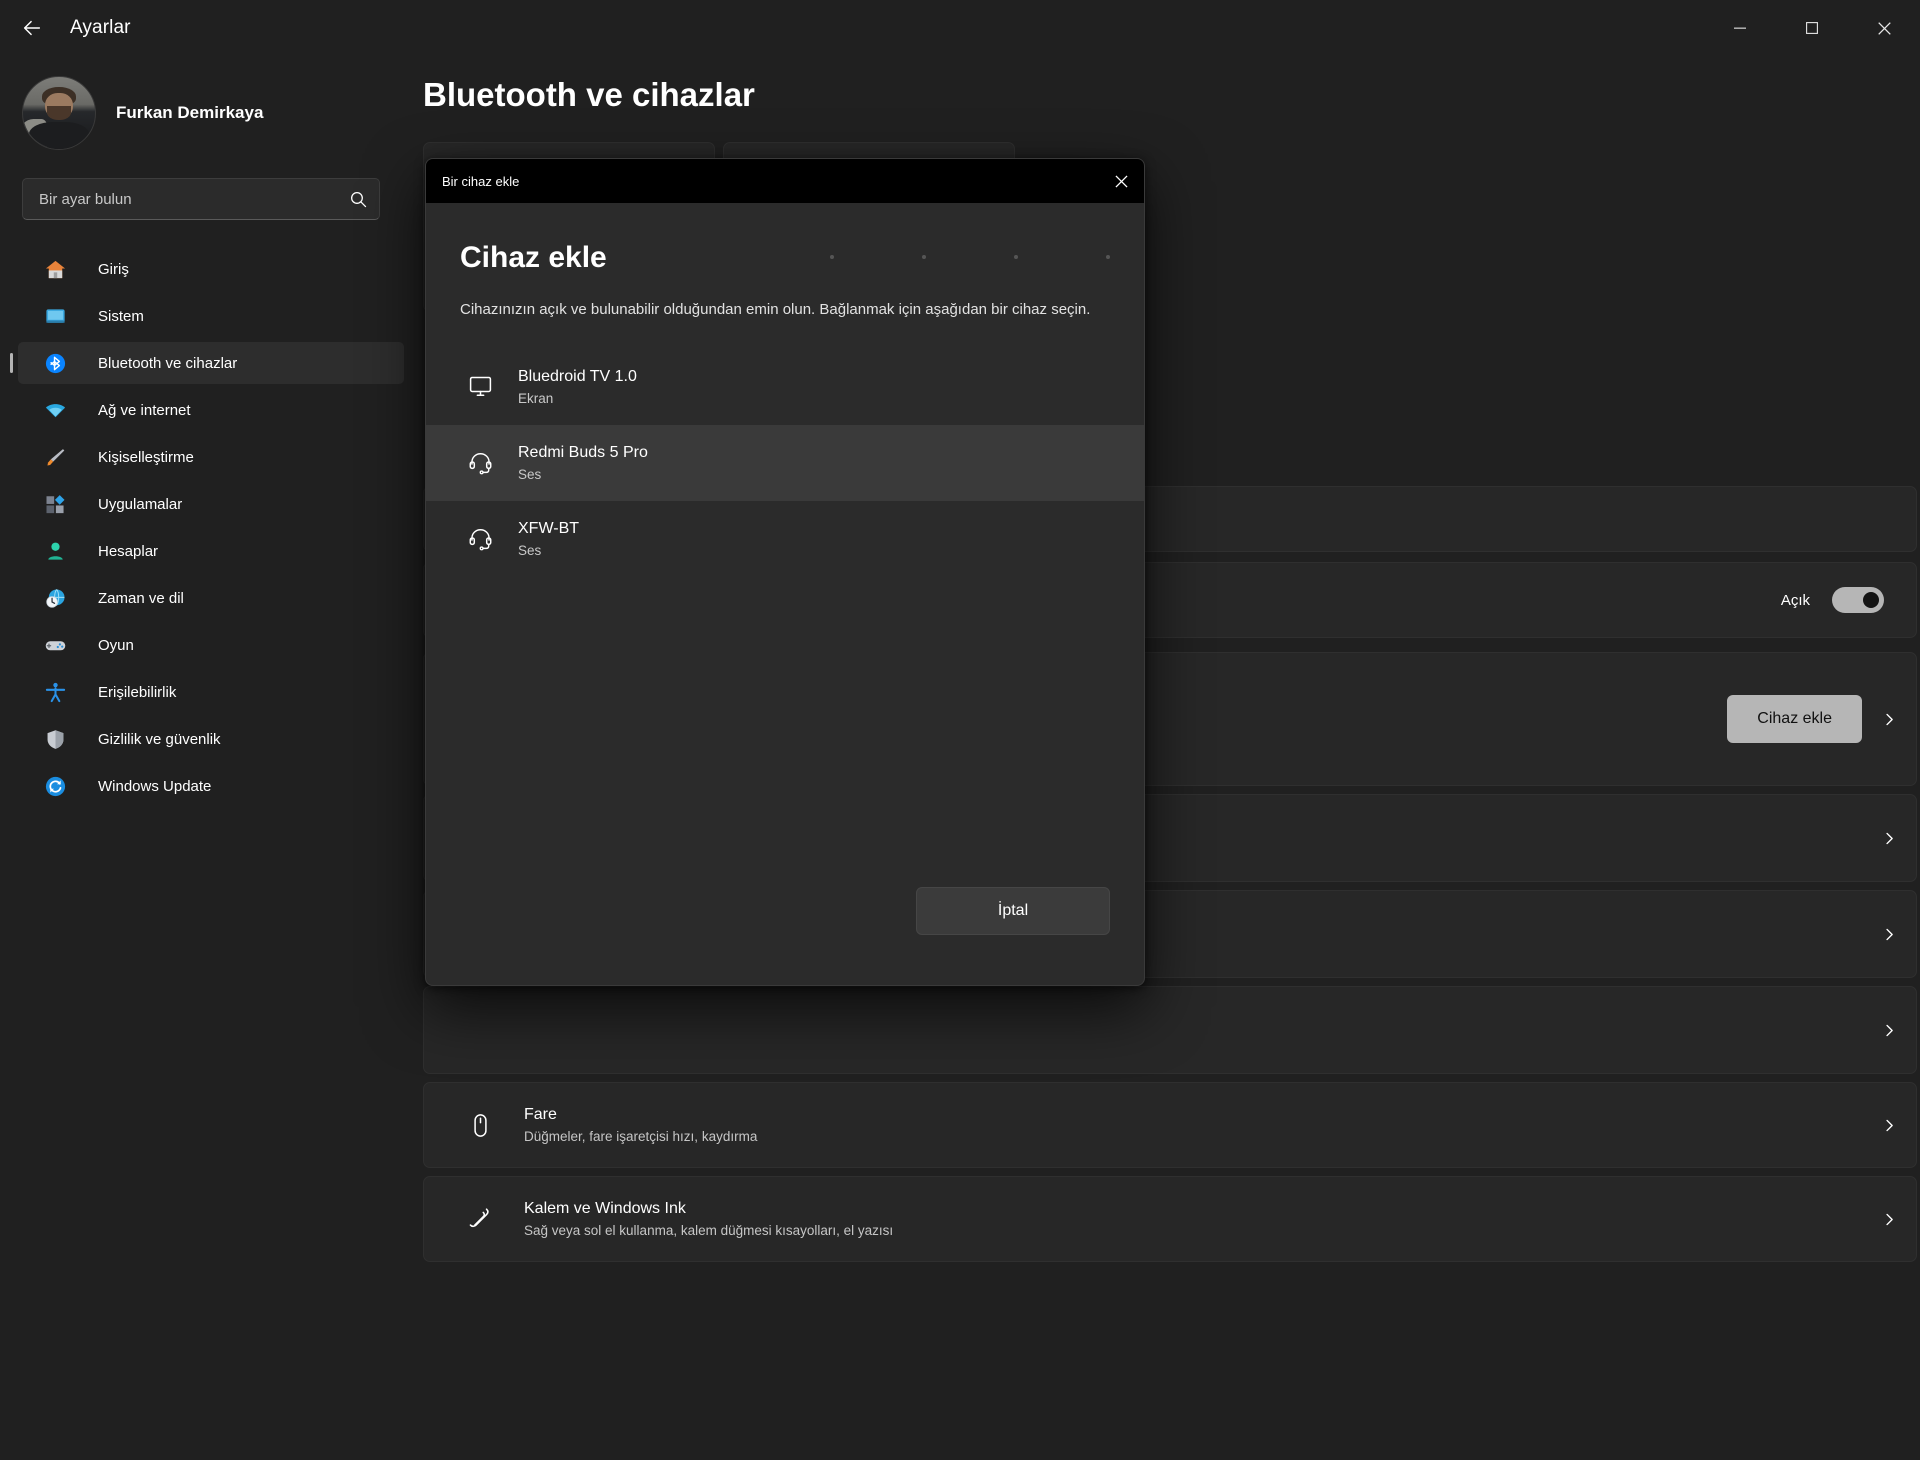  Describe the element at coordinates (211, 410) in the screenshot. I see `sidebar-item-ag-ve-internet: Ağ ve internet` at that location.